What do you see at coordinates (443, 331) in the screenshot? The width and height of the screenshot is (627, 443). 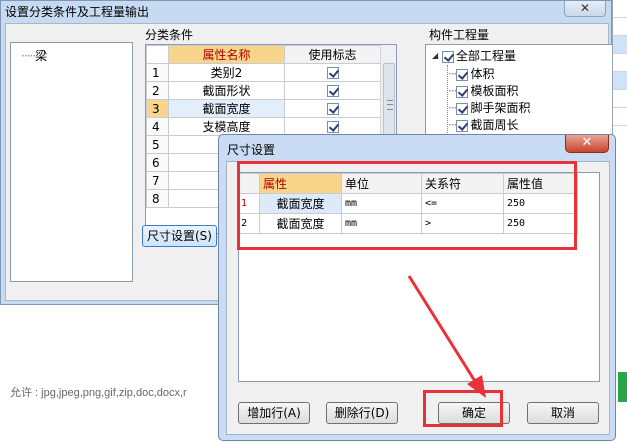 I see `arrow-shaft` at bounding box center [443, 331].